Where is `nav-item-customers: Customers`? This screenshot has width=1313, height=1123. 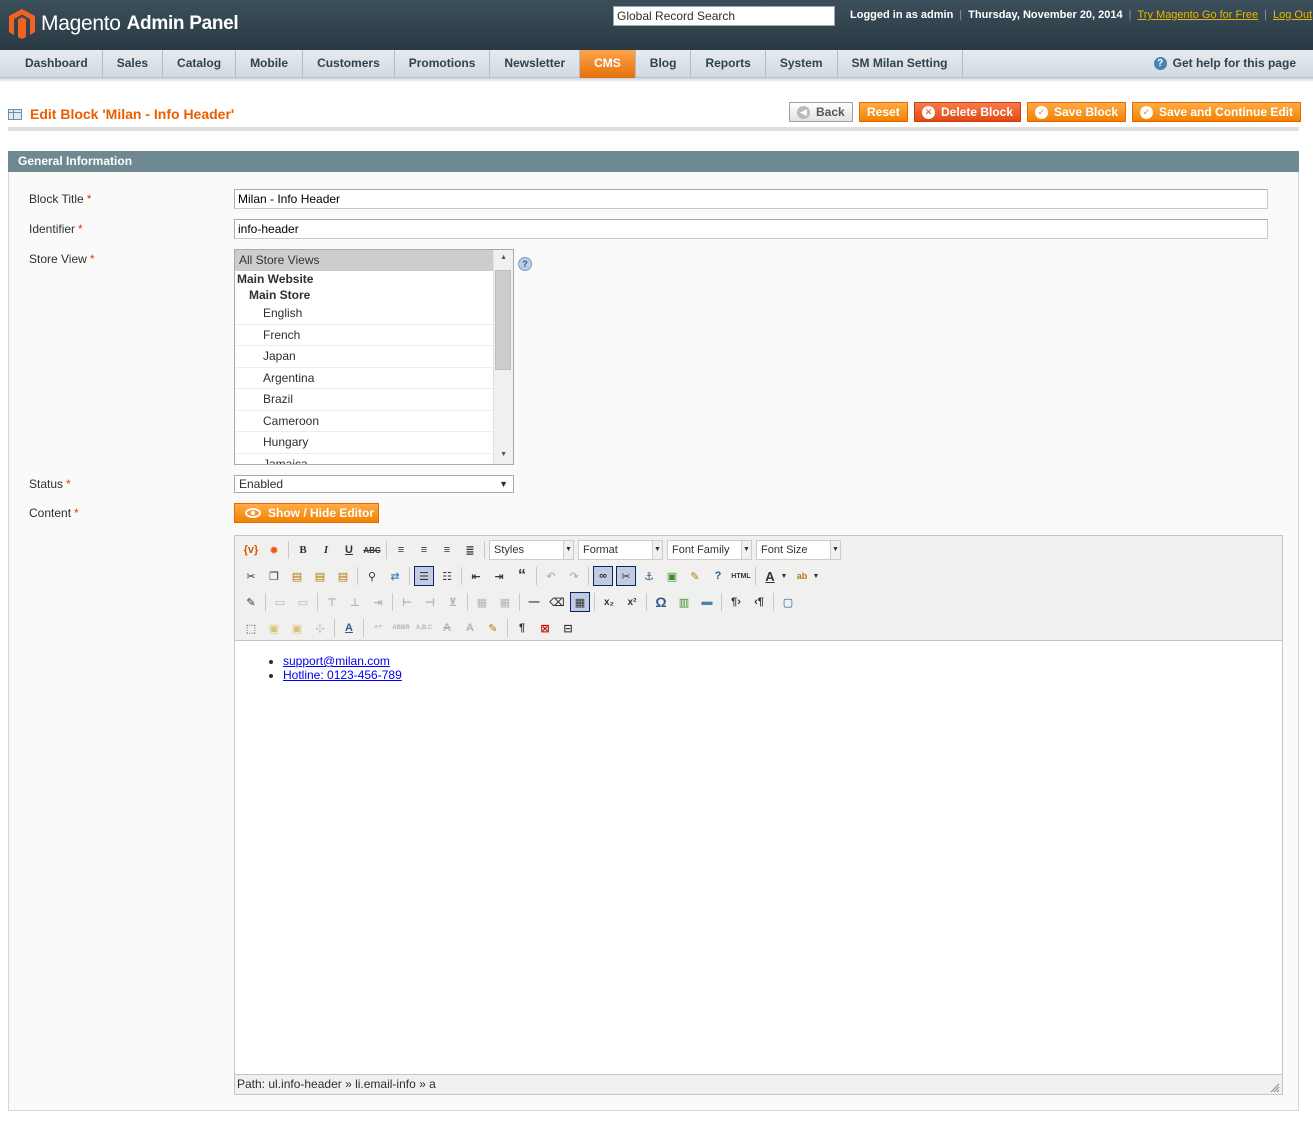
nav-item-customers: Customers is located at coordinates (349, 64).